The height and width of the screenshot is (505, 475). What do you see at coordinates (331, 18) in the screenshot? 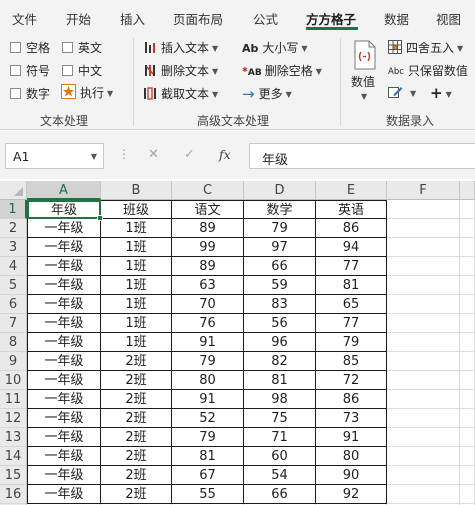
I see `tab-fangfang-grid: 方方格子` at bounding box center [331, 18].